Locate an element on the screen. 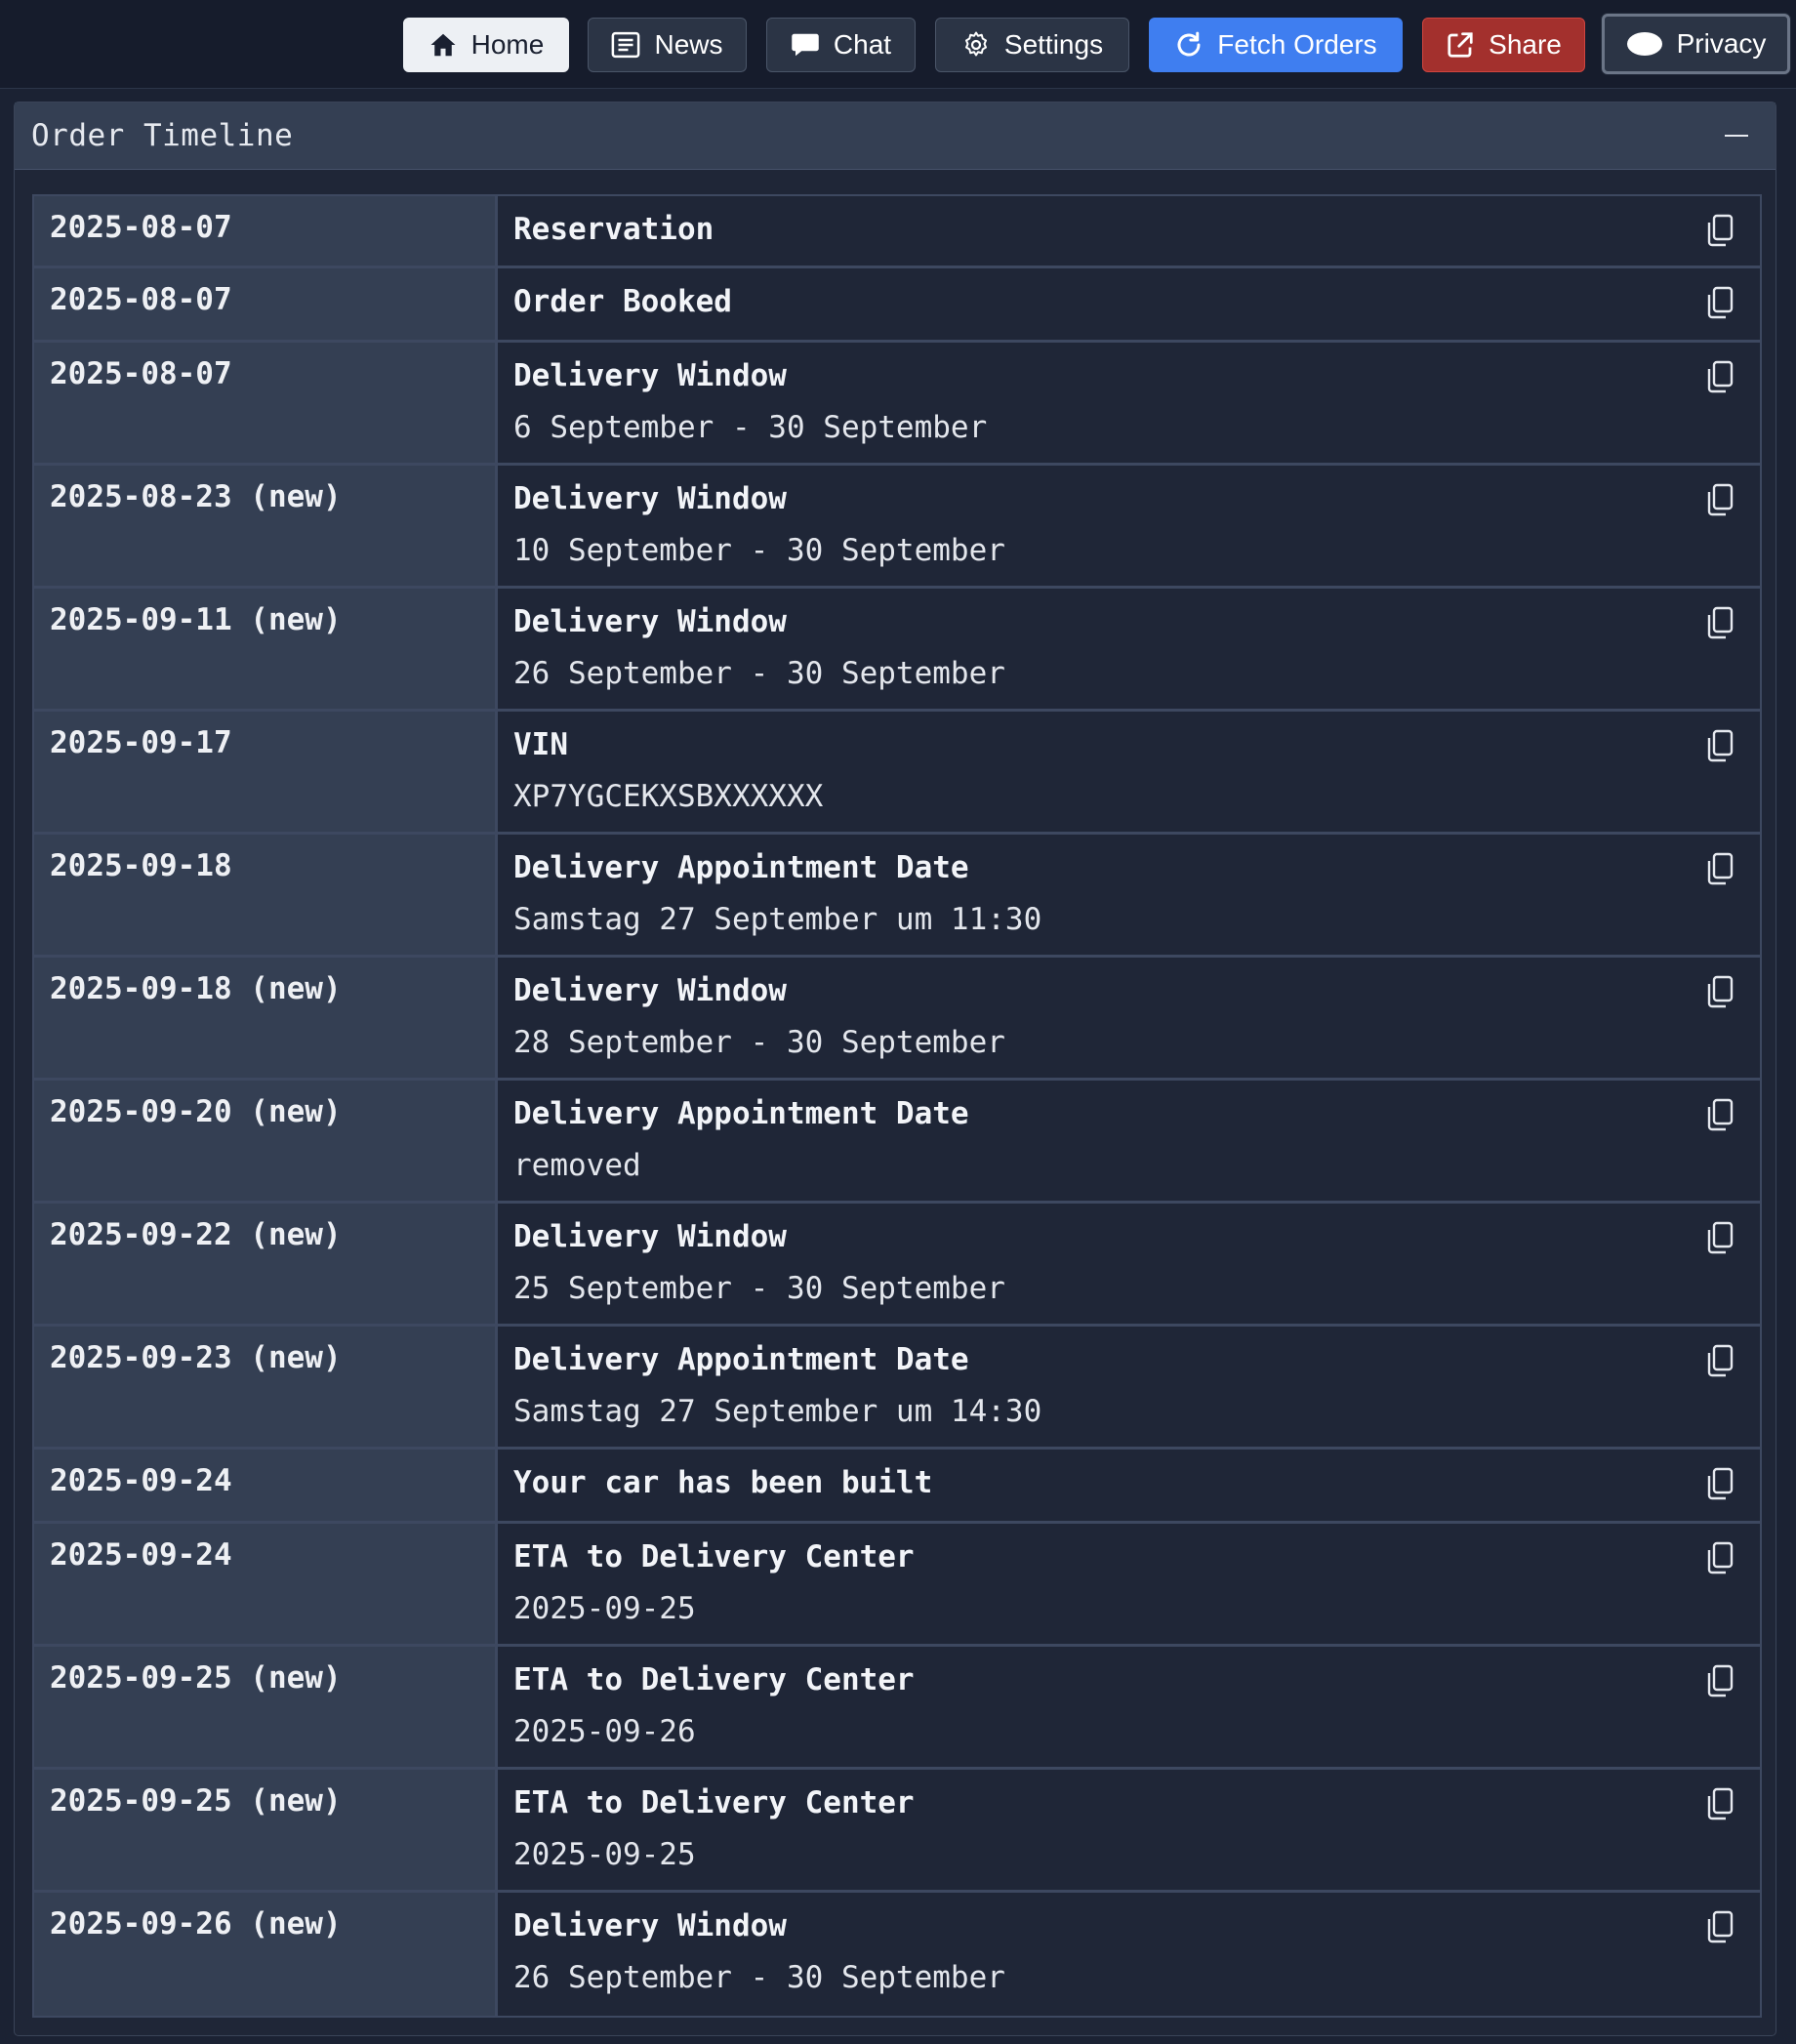 The height and width of the screenshot is (2044, 1796). timeline-row: 2025-08-07 Reservation is located at coordinates (897, 232).